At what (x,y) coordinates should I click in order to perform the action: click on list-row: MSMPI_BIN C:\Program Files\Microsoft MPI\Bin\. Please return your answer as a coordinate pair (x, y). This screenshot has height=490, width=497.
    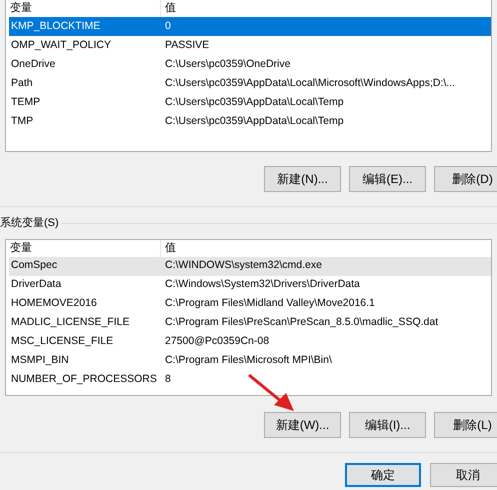
    Looking at the image, I should click on (250, 361).